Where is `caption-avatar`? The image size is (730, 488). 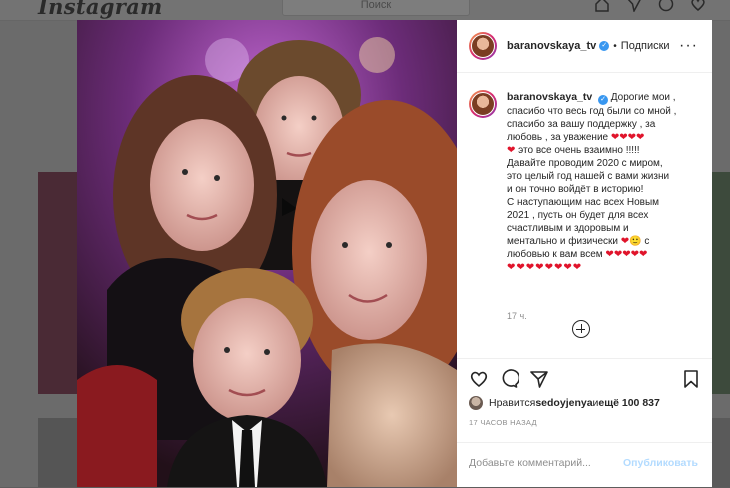 caption-avatar is located at coordinates (483, 104).